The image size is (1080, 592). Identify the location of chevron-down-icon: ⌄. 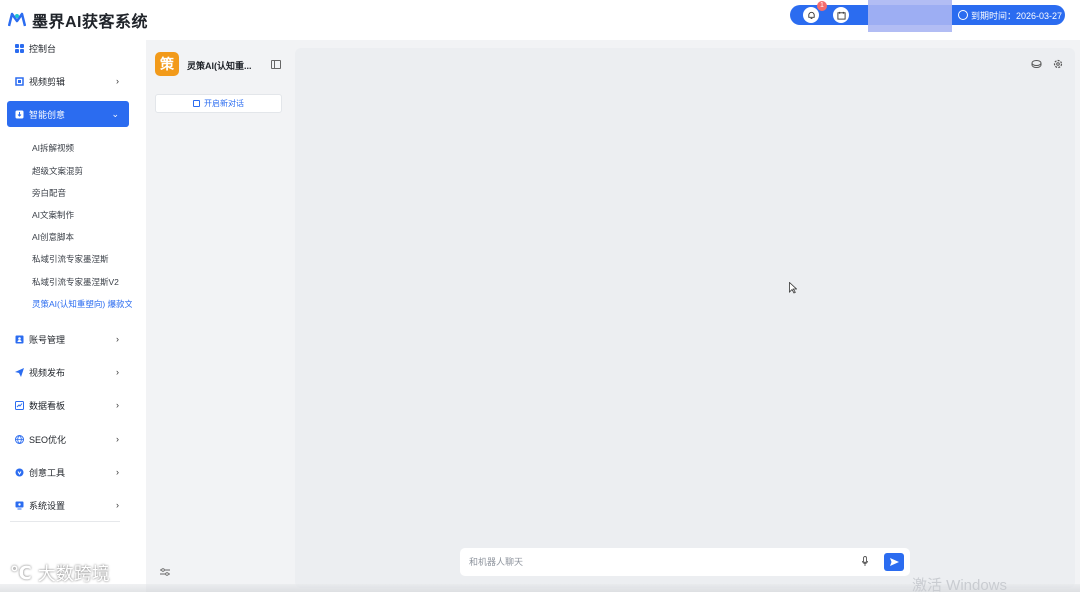
(115, 113).